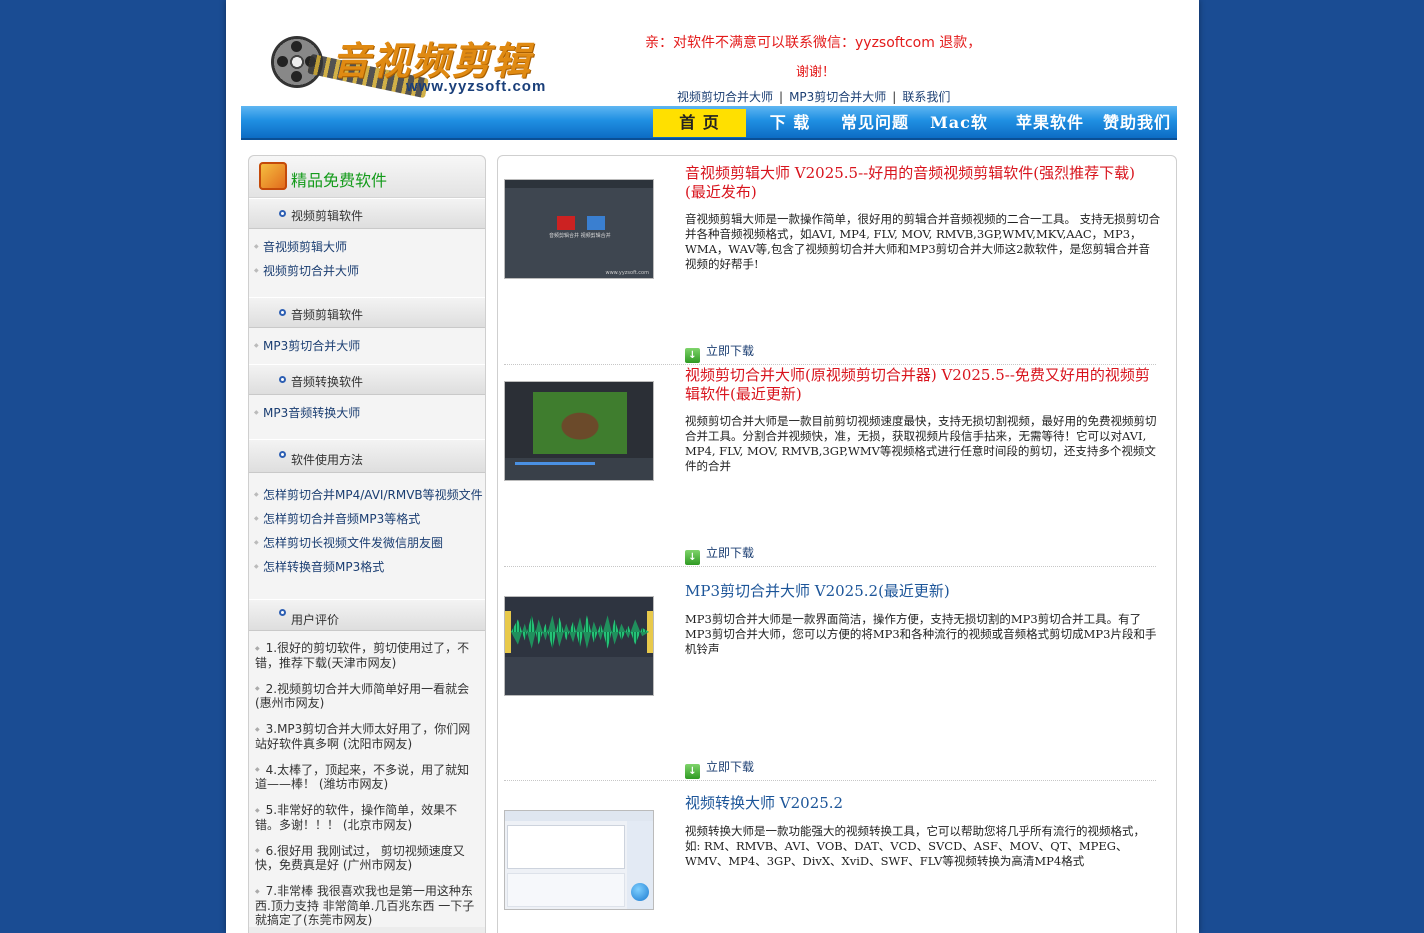 The image size is (1424, 933). Describe the element at coordinates (579, 229) in the screenshot. I see `product-screenshot: 音频剪辑合并 视频剪辑合并 www.yyzsoft.com` at that location.